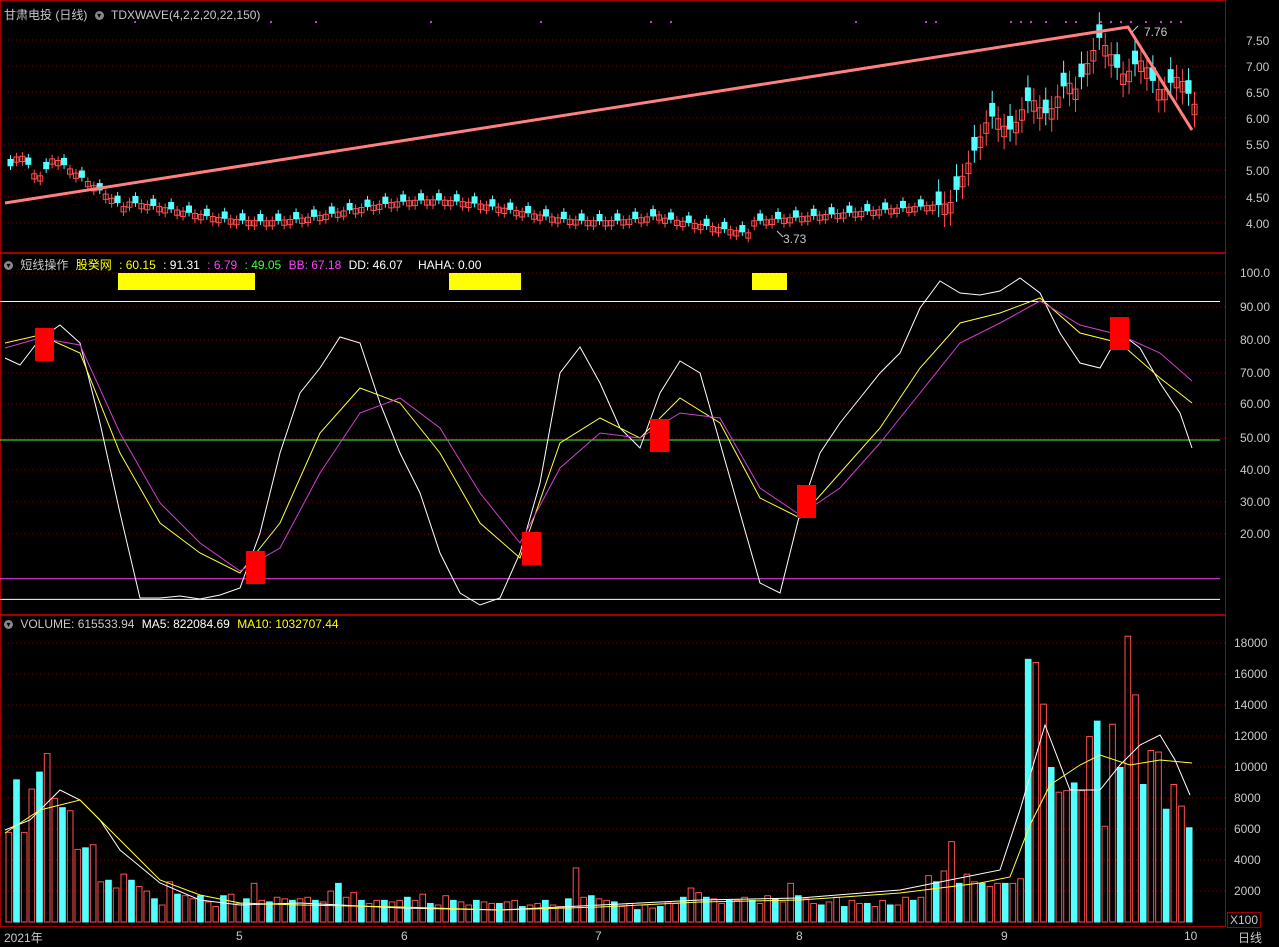  I want to click on vol-tick: 10000, so click(1251, 767).